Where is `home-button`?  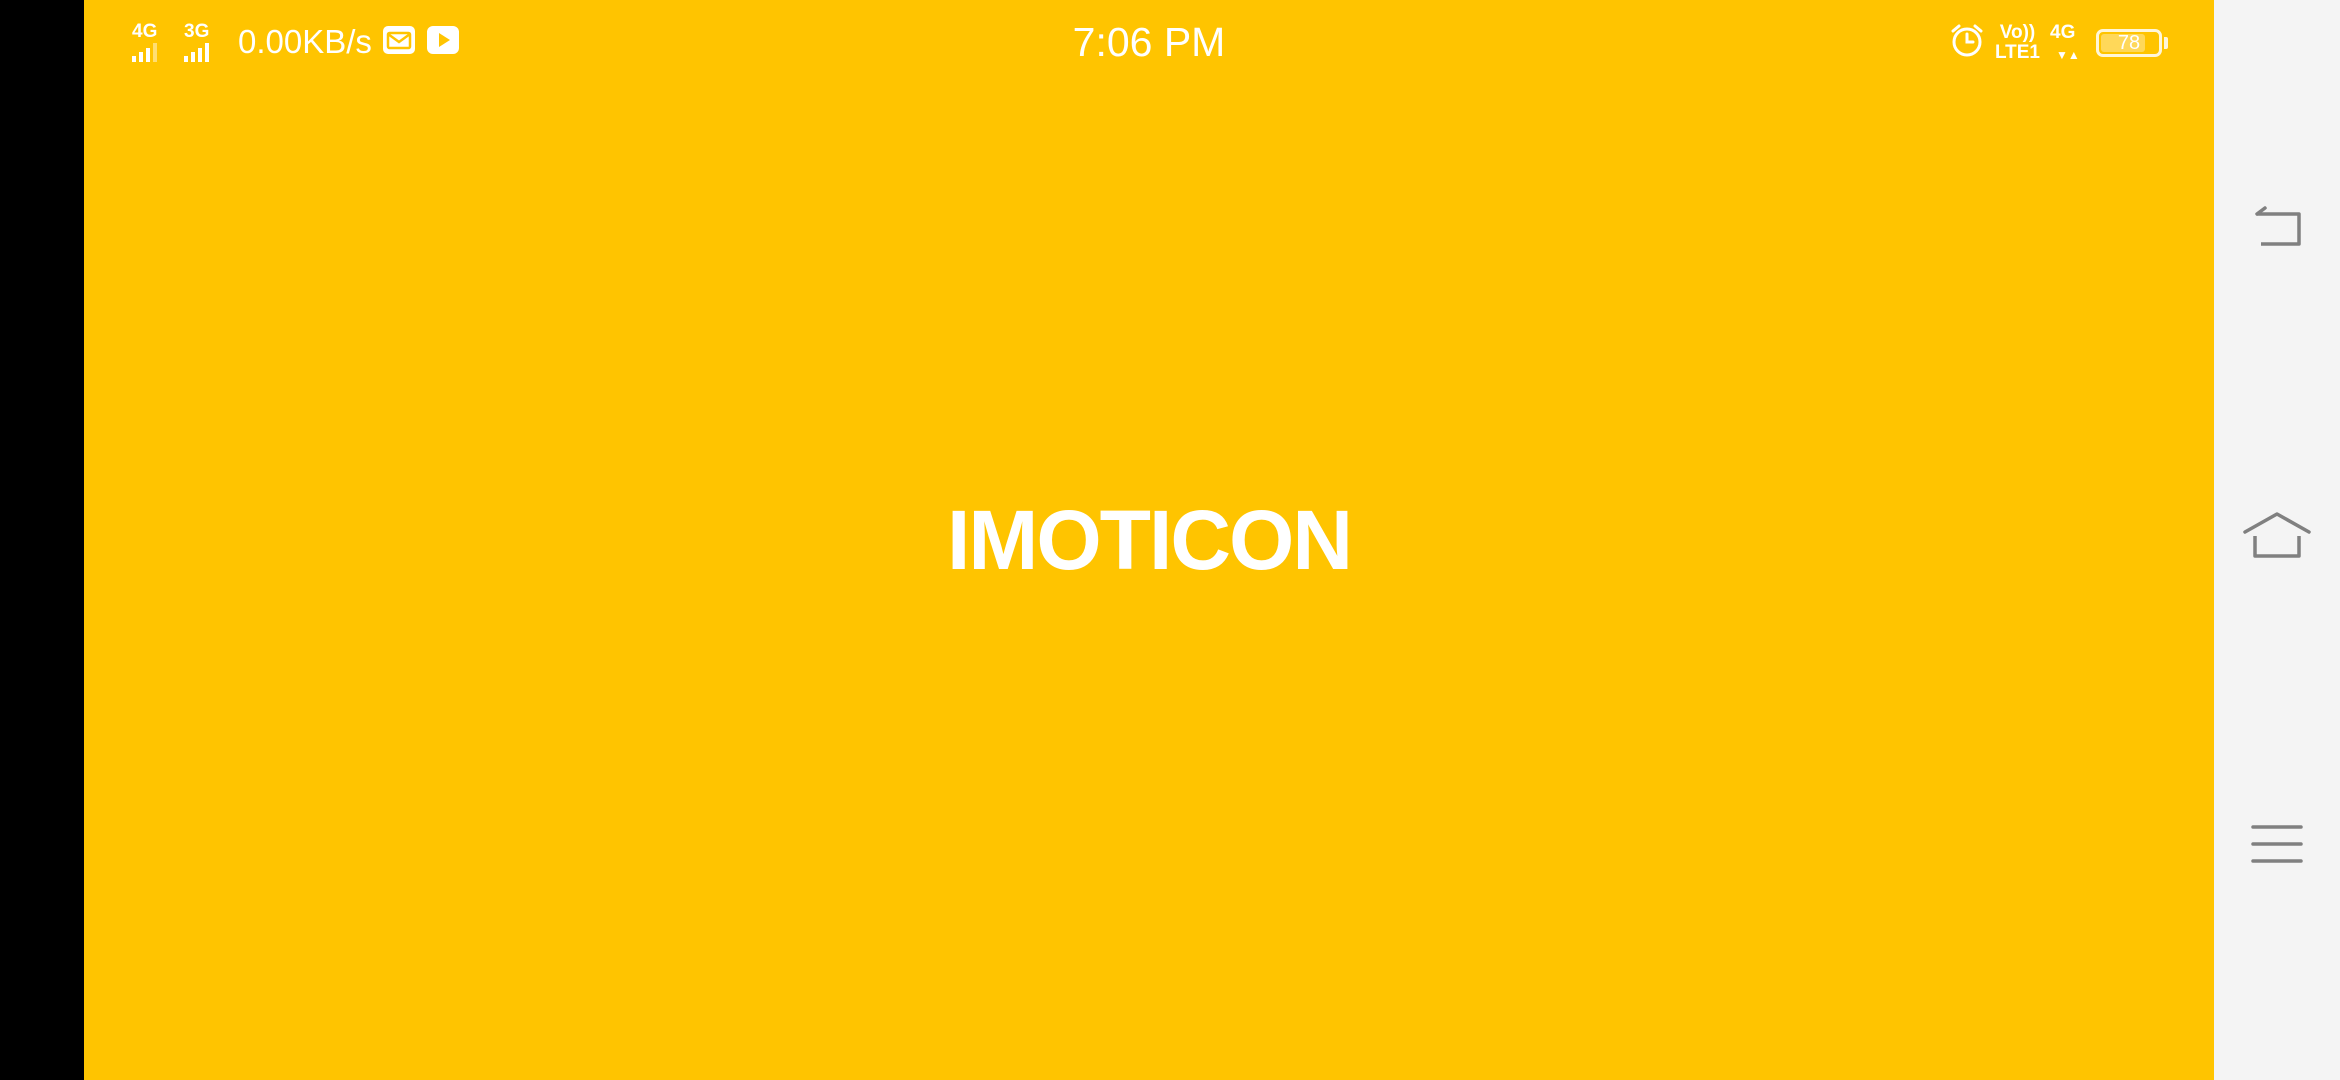 home-button is located at coordinates (2277, 540).